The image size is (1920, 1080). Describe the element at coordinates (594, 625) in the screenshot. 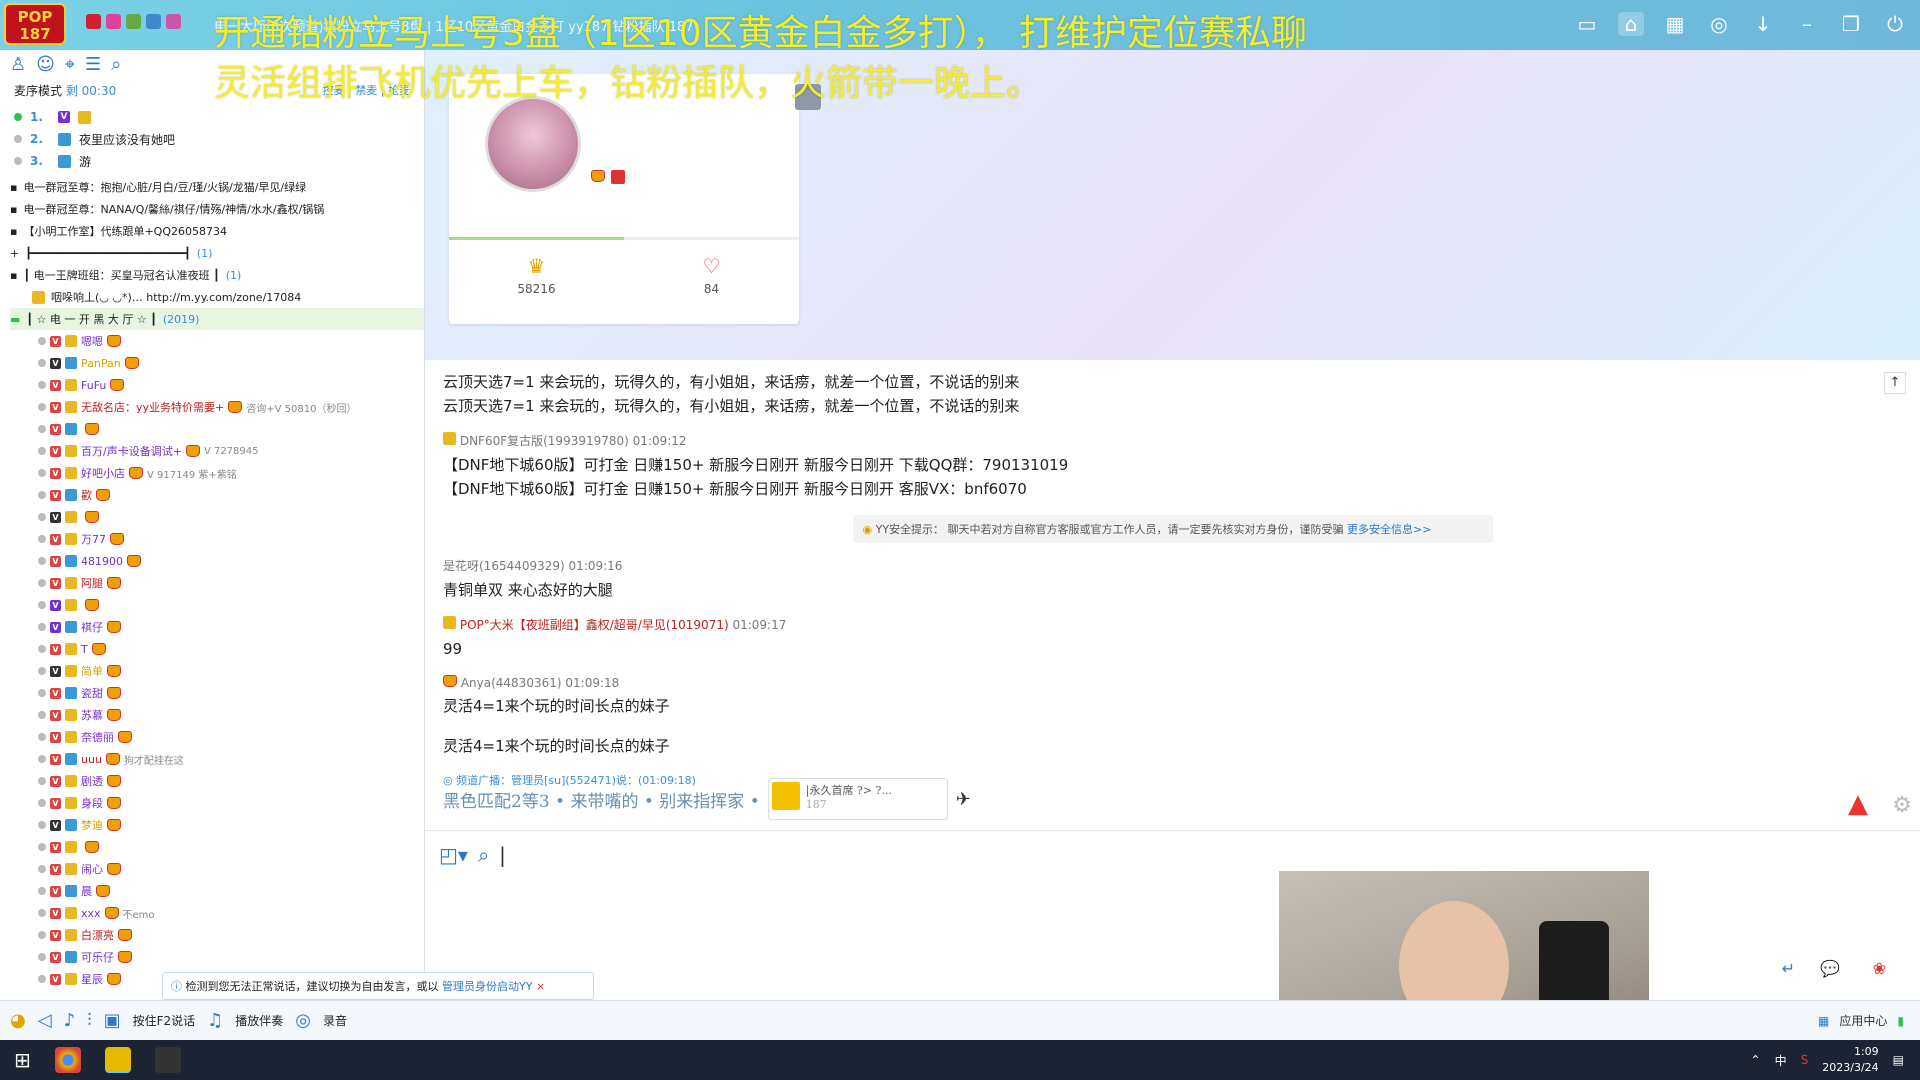

I see `sender-name: POP°大米【夜班副组】鑫权/超哥/早见(1019071)` at that location.